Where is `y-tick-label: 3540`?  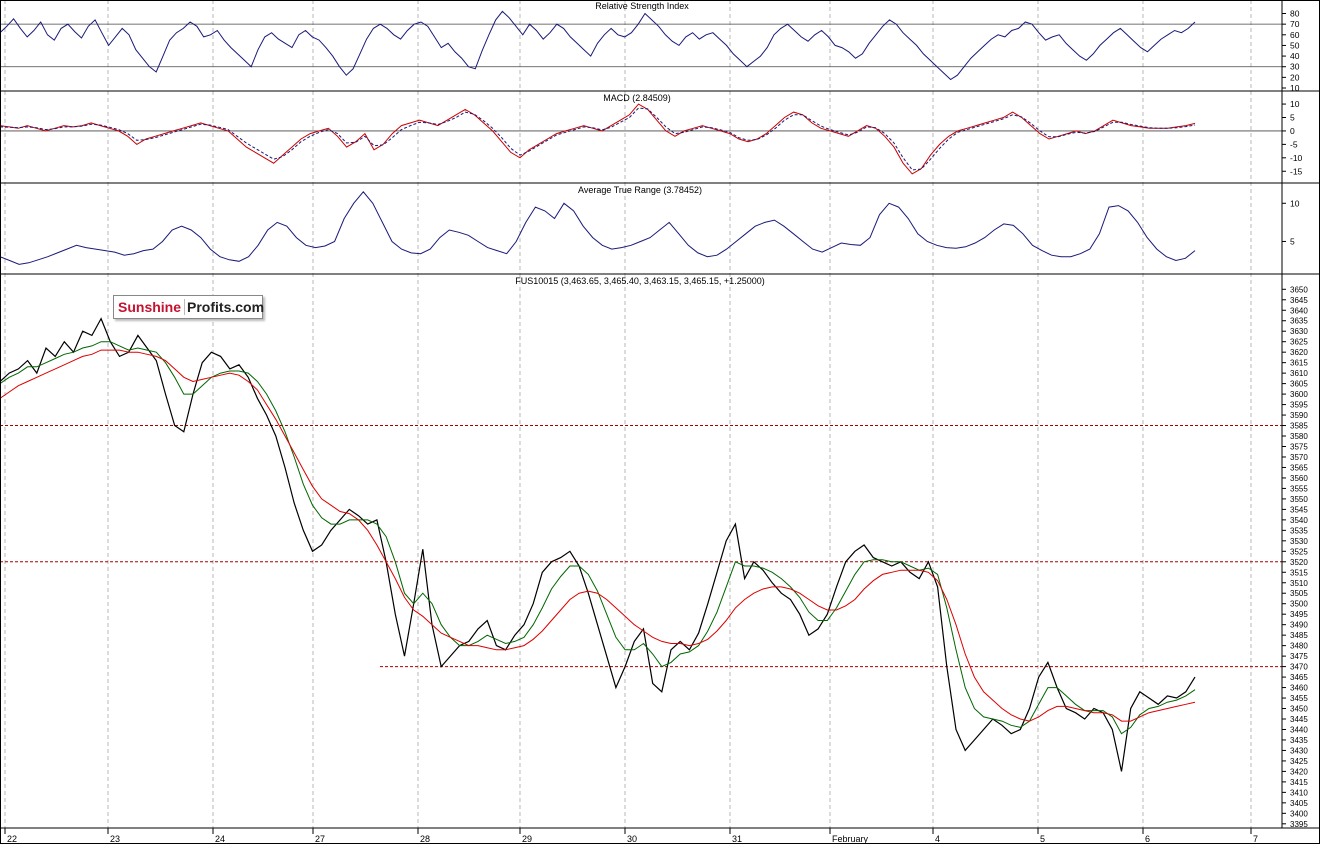 y-tick-label: 3540 is located at coordinates (1299, 520).